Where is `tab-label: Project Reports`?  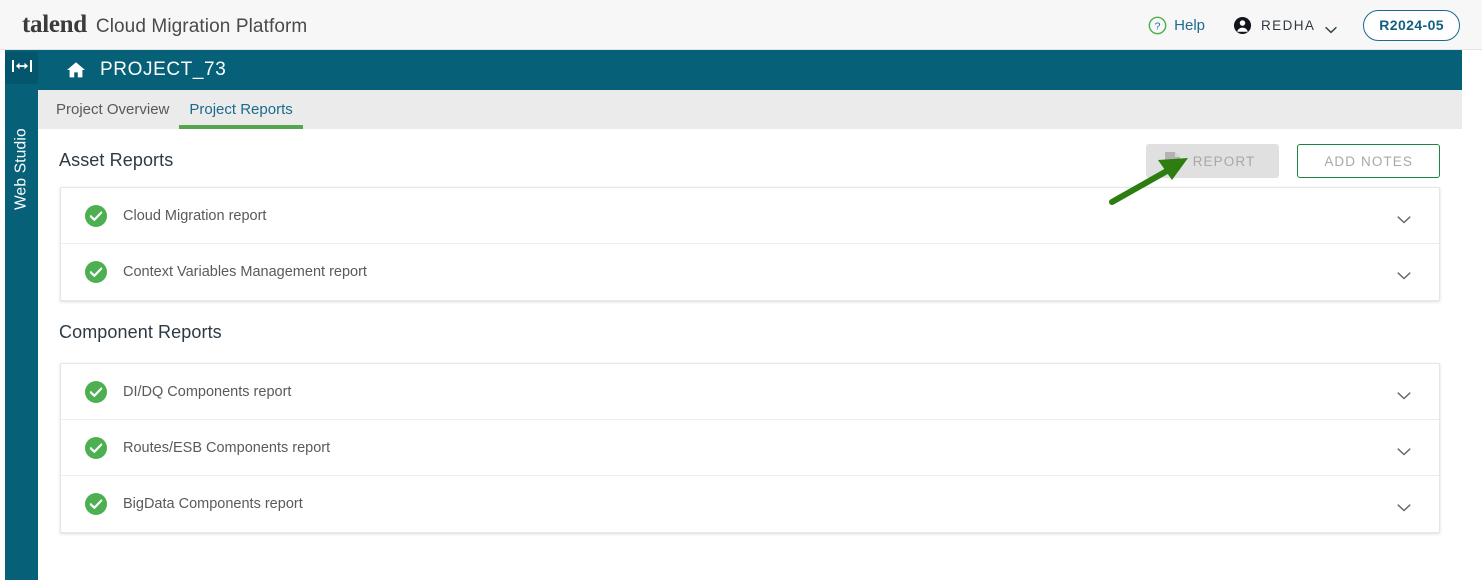 tab-label: Project Reports is located at coordinates (241, 109).